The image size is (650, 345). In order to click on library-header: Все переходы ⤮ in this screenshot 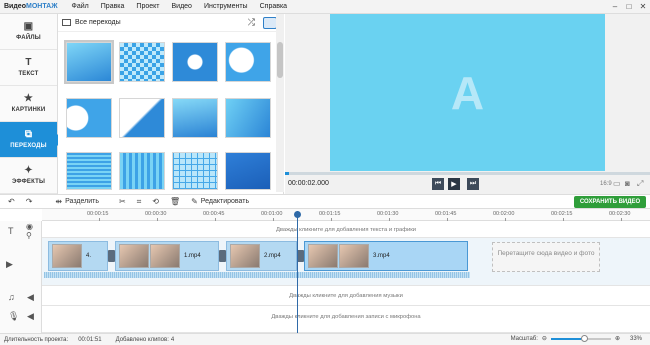, I will do `click(170, 23)`.